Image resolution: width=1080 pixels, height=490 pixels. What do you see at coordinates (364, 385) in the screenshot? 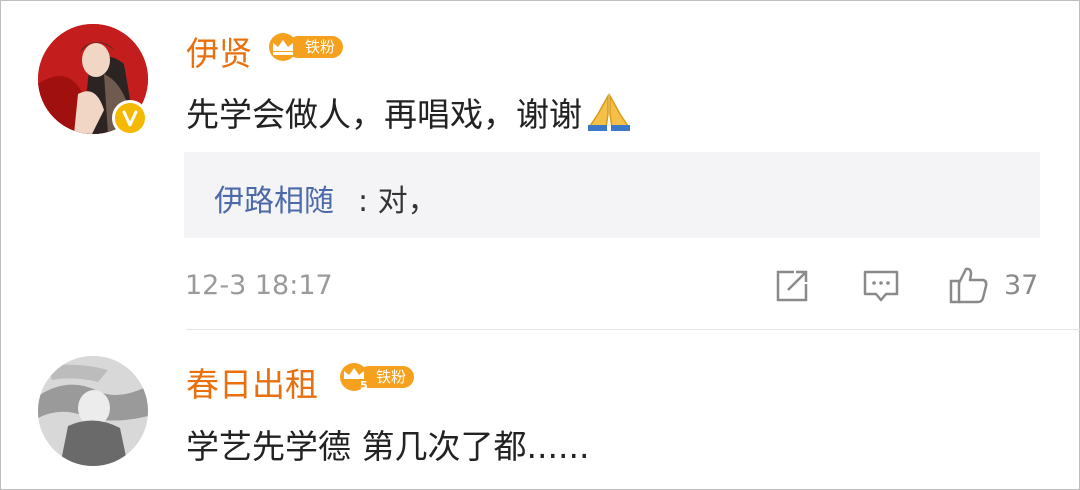
I see `crown-level: 5` at bounding box center [364, 385].